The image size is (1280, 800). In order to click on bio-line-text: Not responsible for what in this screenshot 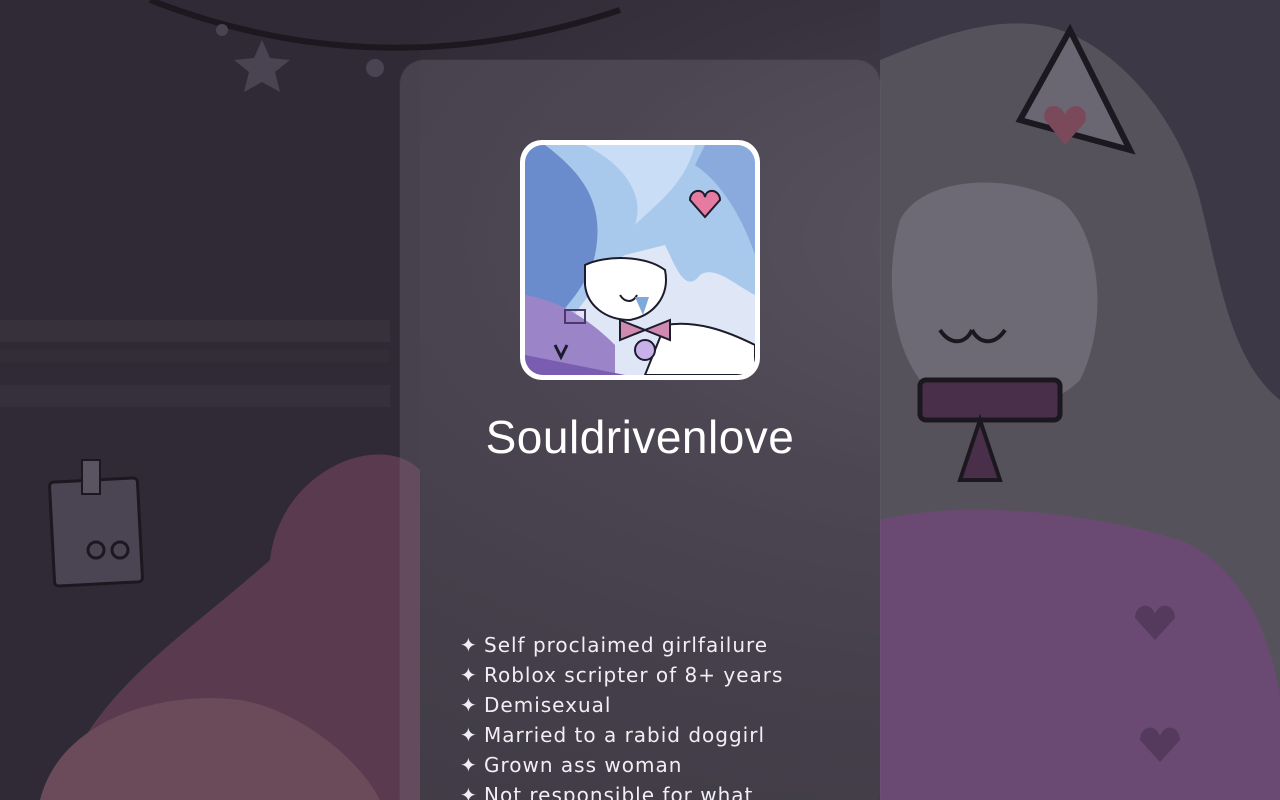, I will do `click(619, 791)`.